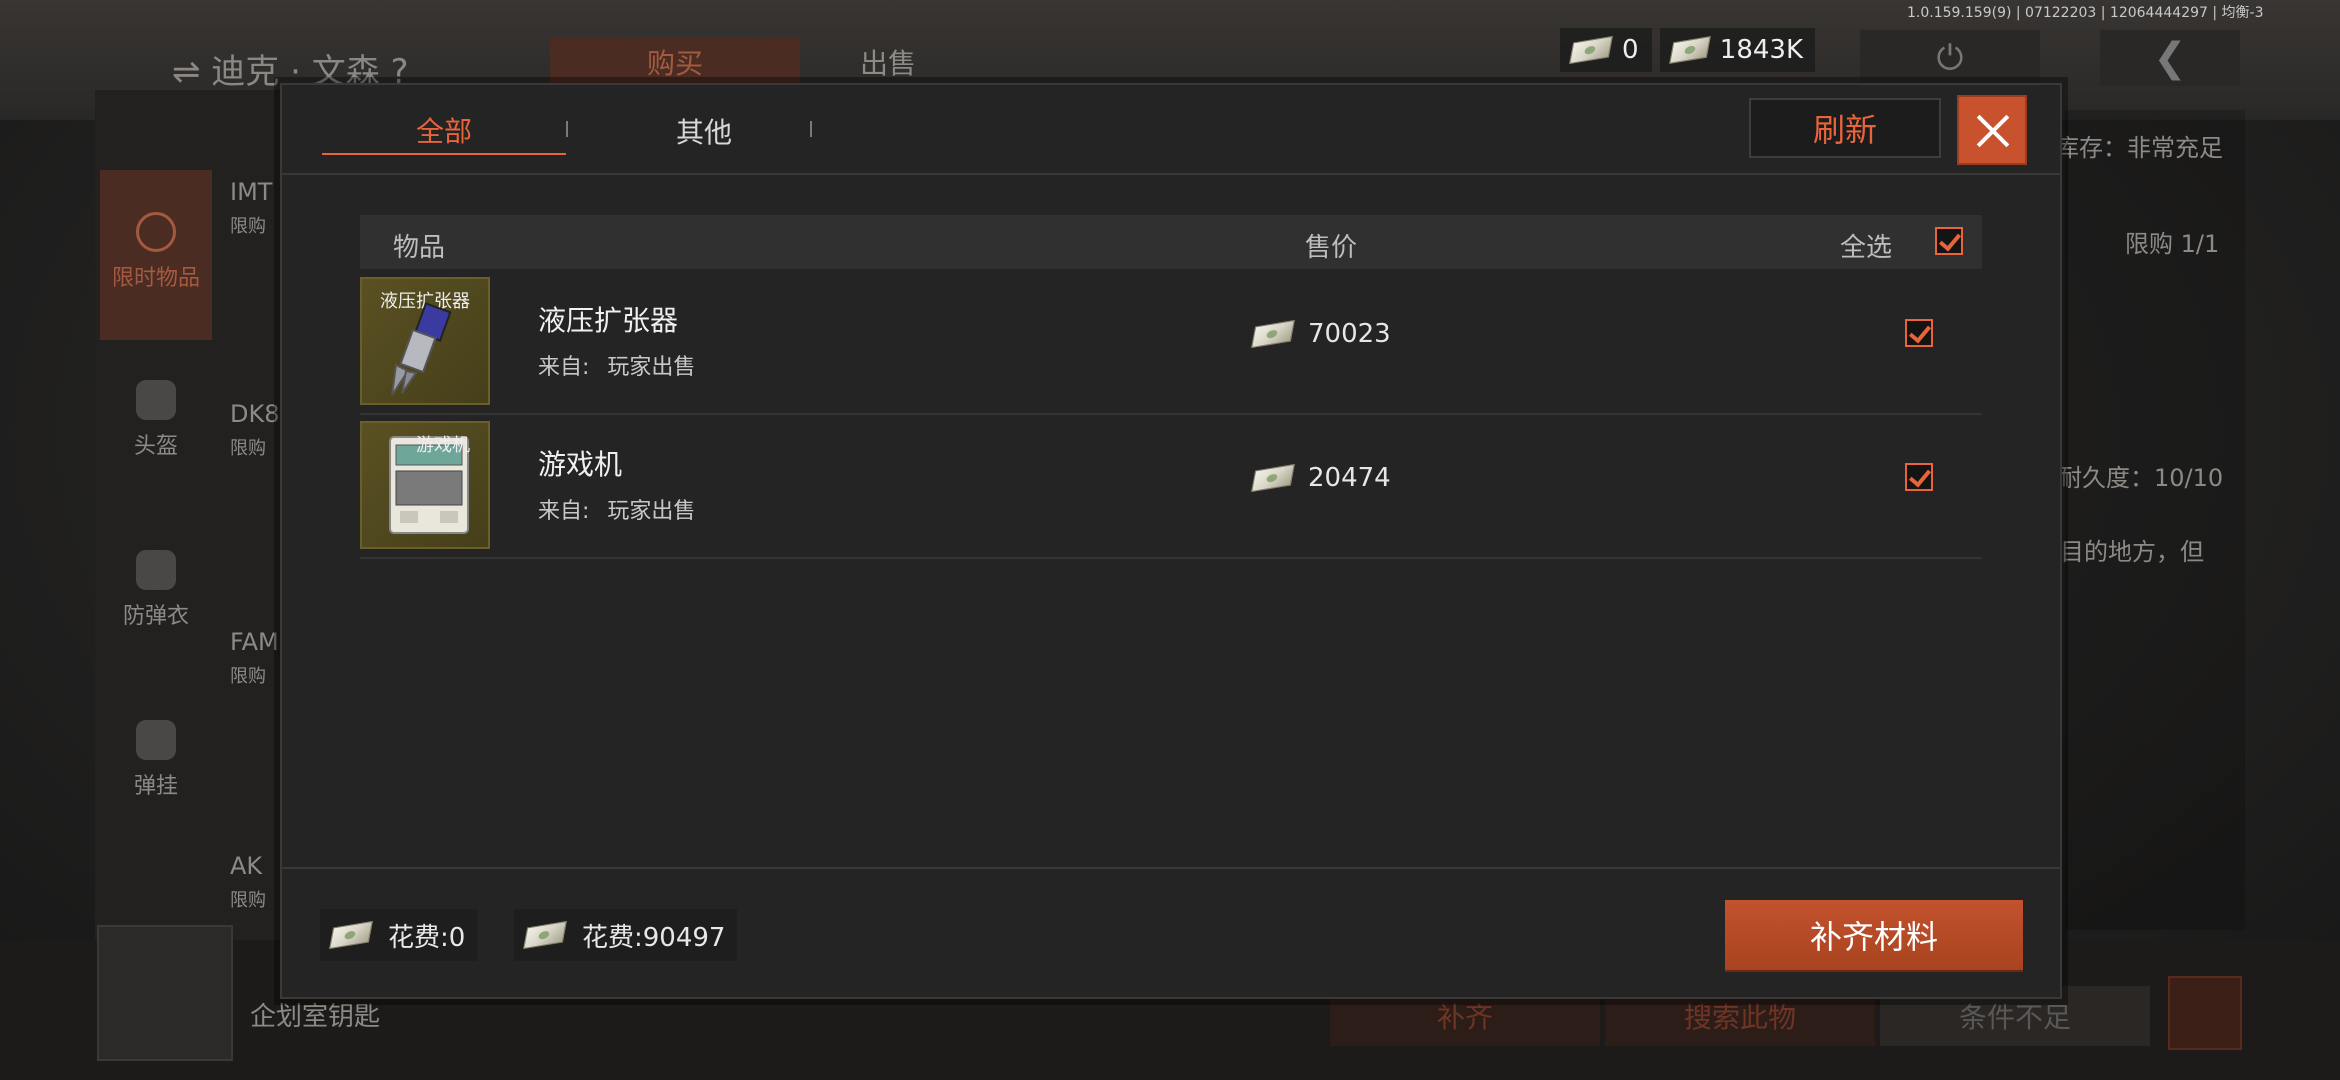  What do you see at coordinates (1349, 334) in the screenshot?
I see `price-value: 70023` at bounding box center [1349, 334].